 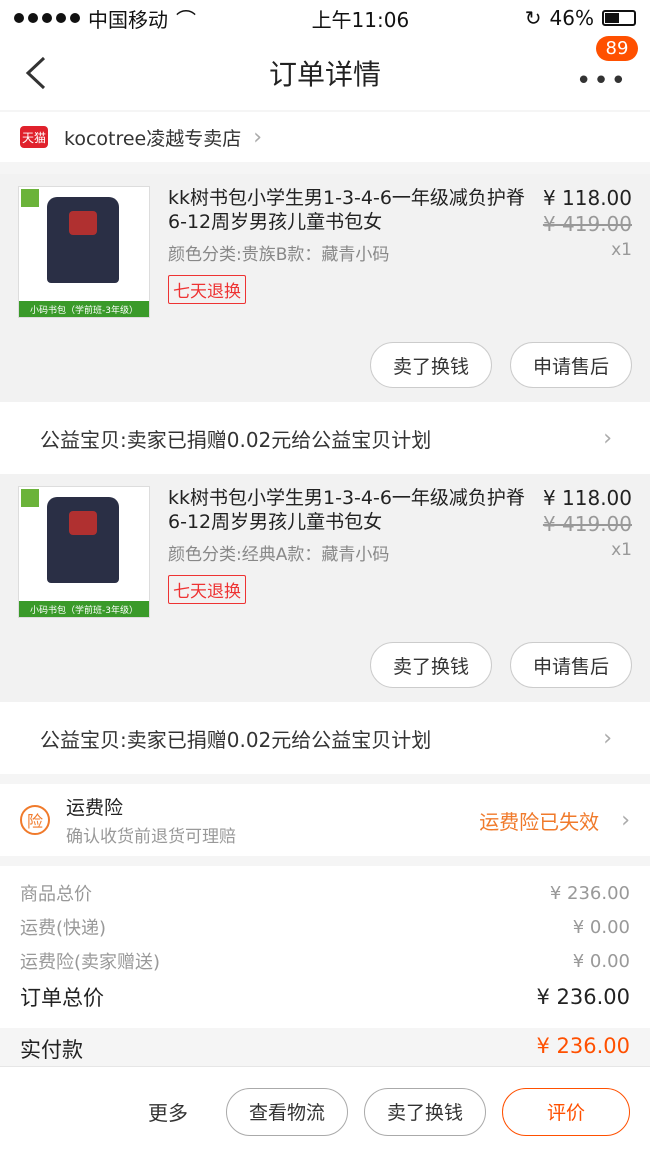 I want to click on insurance-title: 运费险, so click(x=95, y=808).